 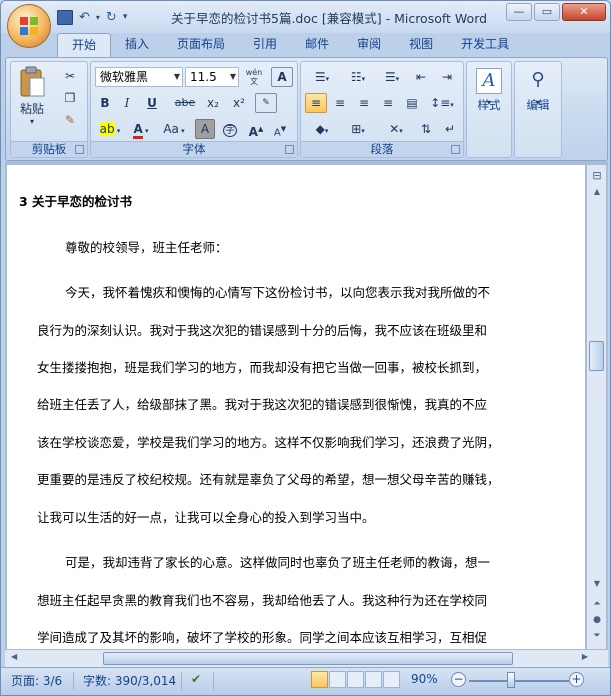 What do you see at coordinates (196, 679) in the screenshot?
I see `proofing-icon: ✔` at bounding box center [196, 679].